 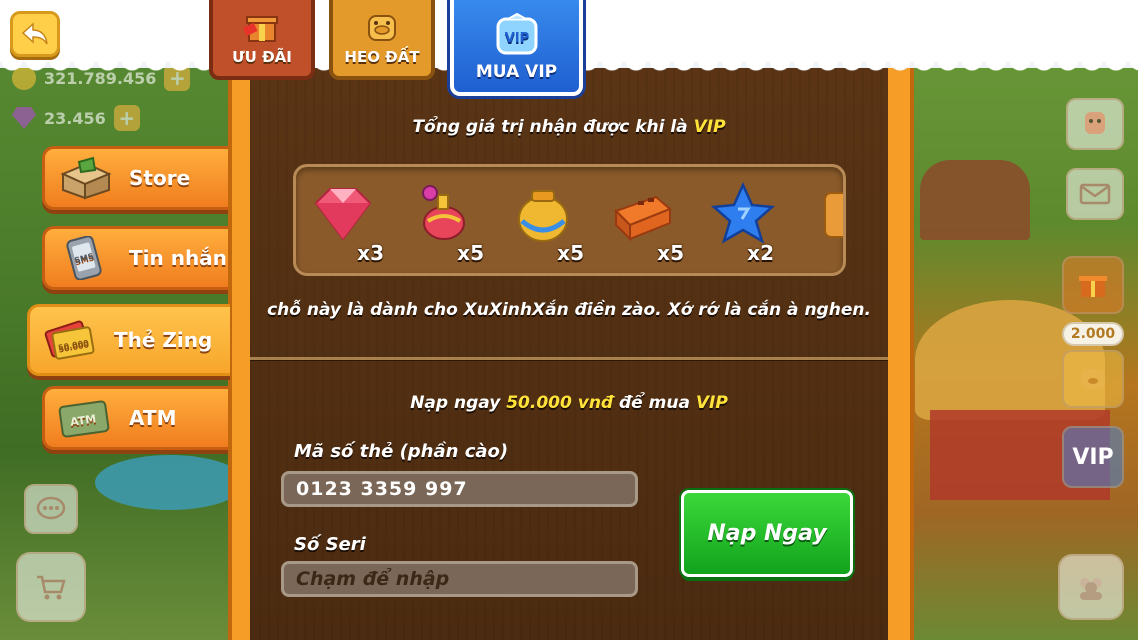 I want to click on menu-item-tin-nhan: SMS Tin nhắn, so click(x=135, y=258).